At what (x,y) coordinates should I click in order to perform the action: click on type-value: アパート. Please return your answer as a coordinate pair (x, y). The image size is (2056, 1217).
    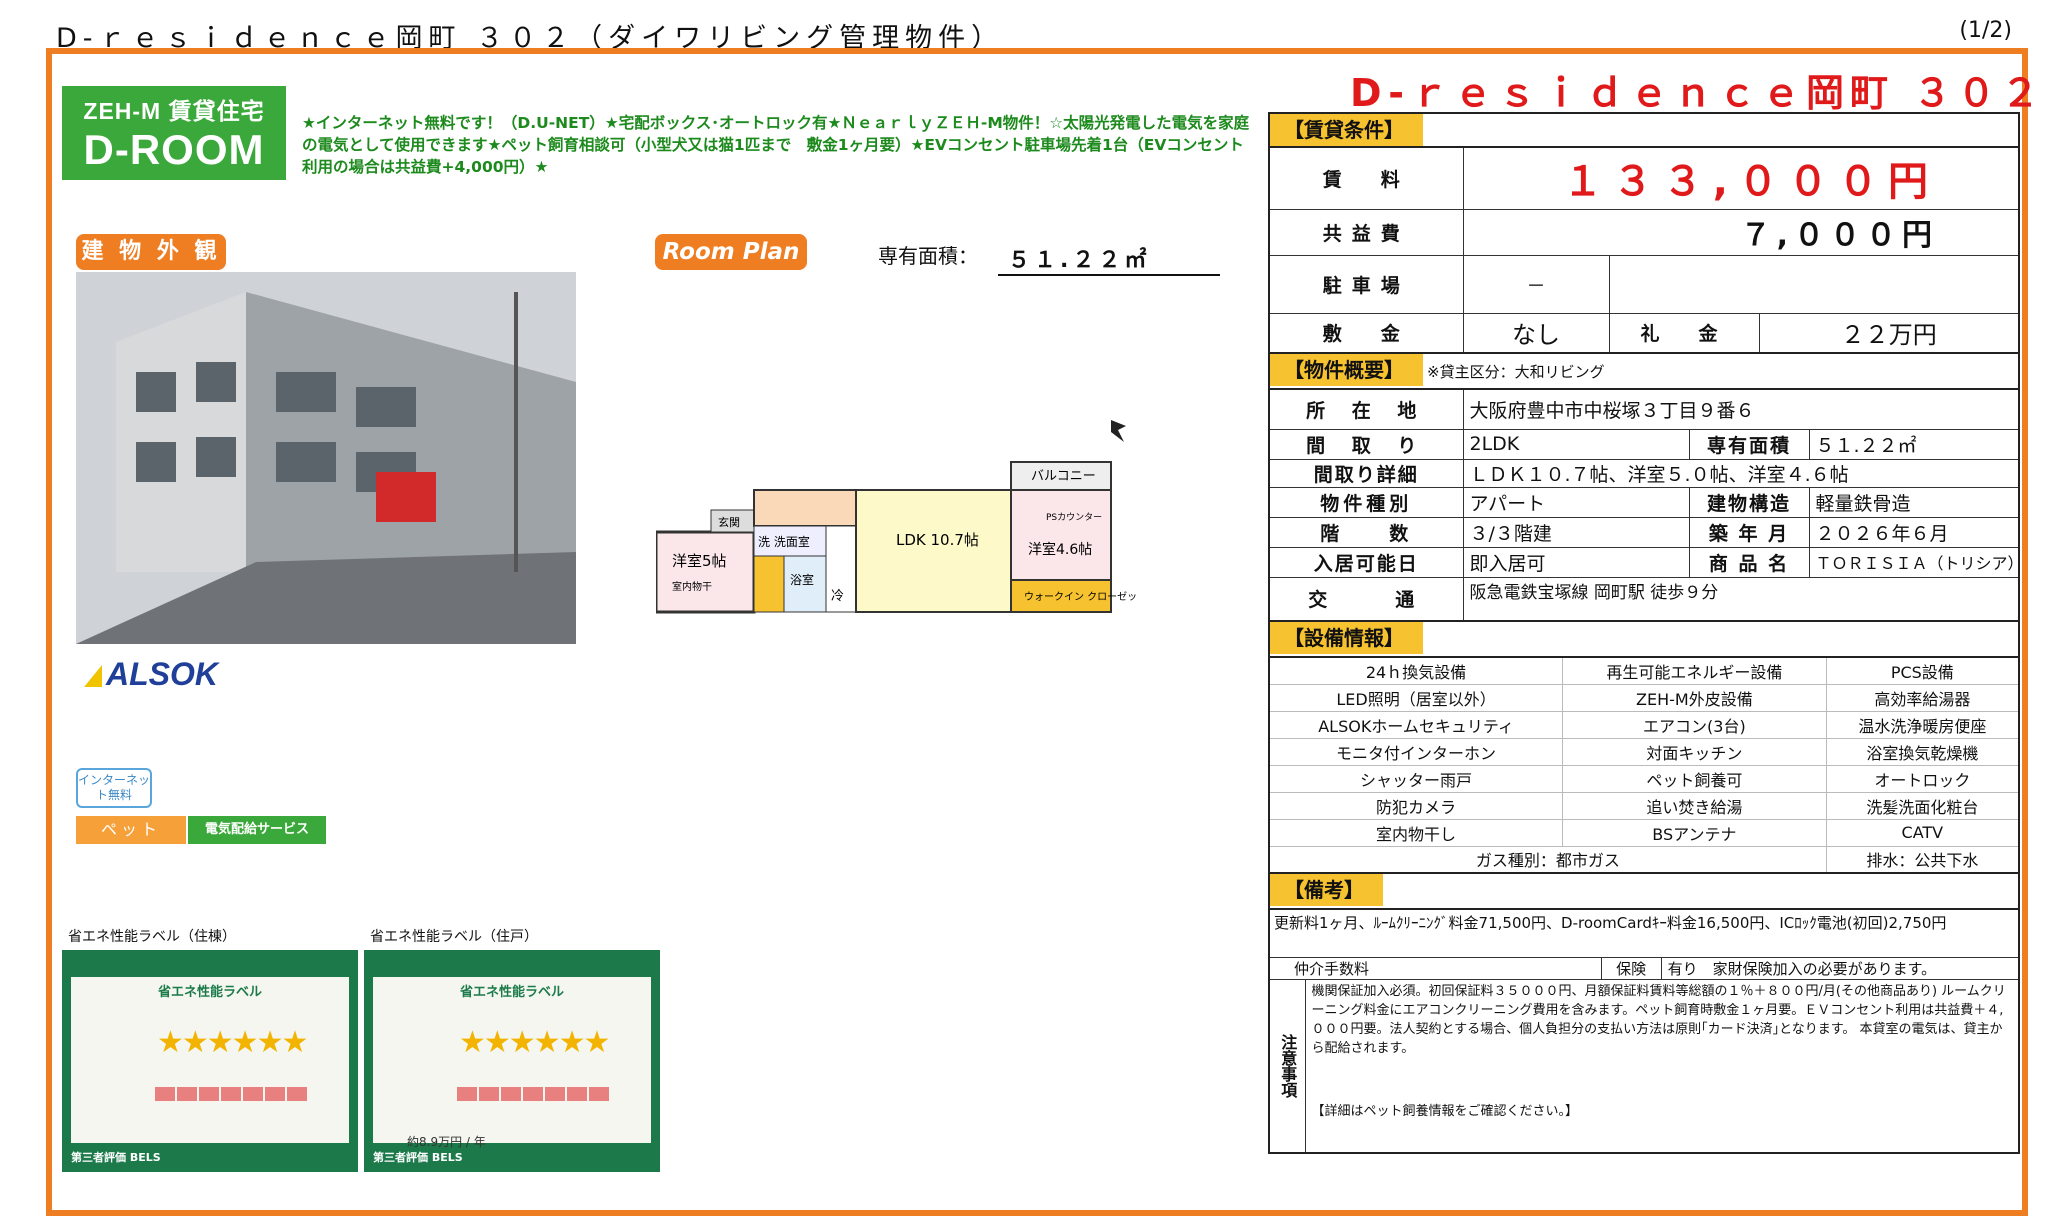
    Looking at the image, I should click on (1576, 502).